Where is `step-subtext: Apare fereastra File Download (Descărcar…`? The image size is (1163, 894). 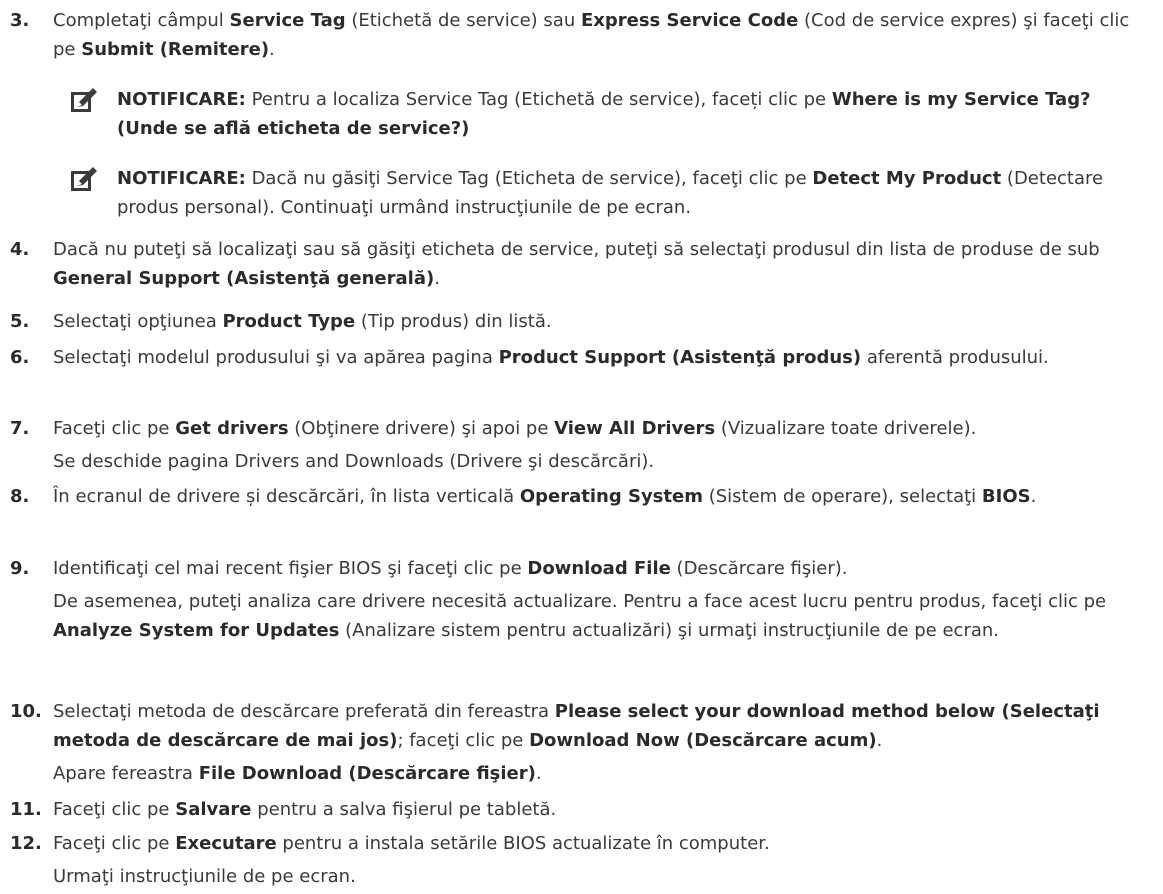
step-subtext: Apare fereastra File Download (Descărcar… is located at coordinates (601, 773).